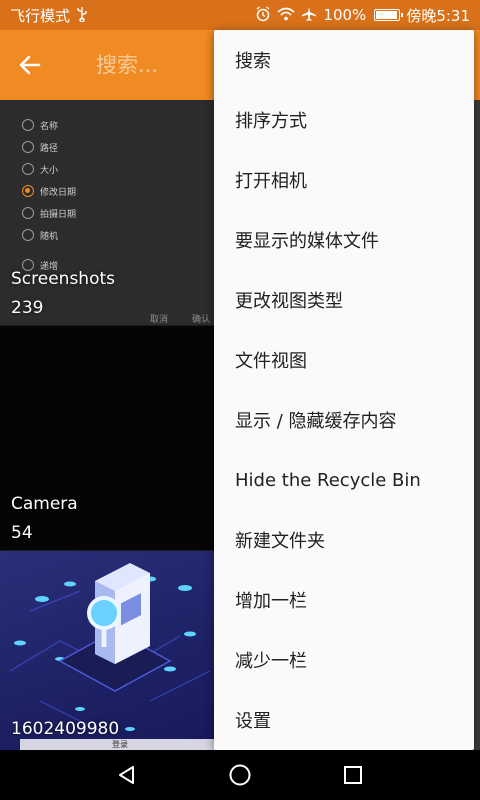 The height and width of the screenshot is (800, 480). Describe the element at coordinates (156, 65) in the screenshot. I see `search-input` at that location.